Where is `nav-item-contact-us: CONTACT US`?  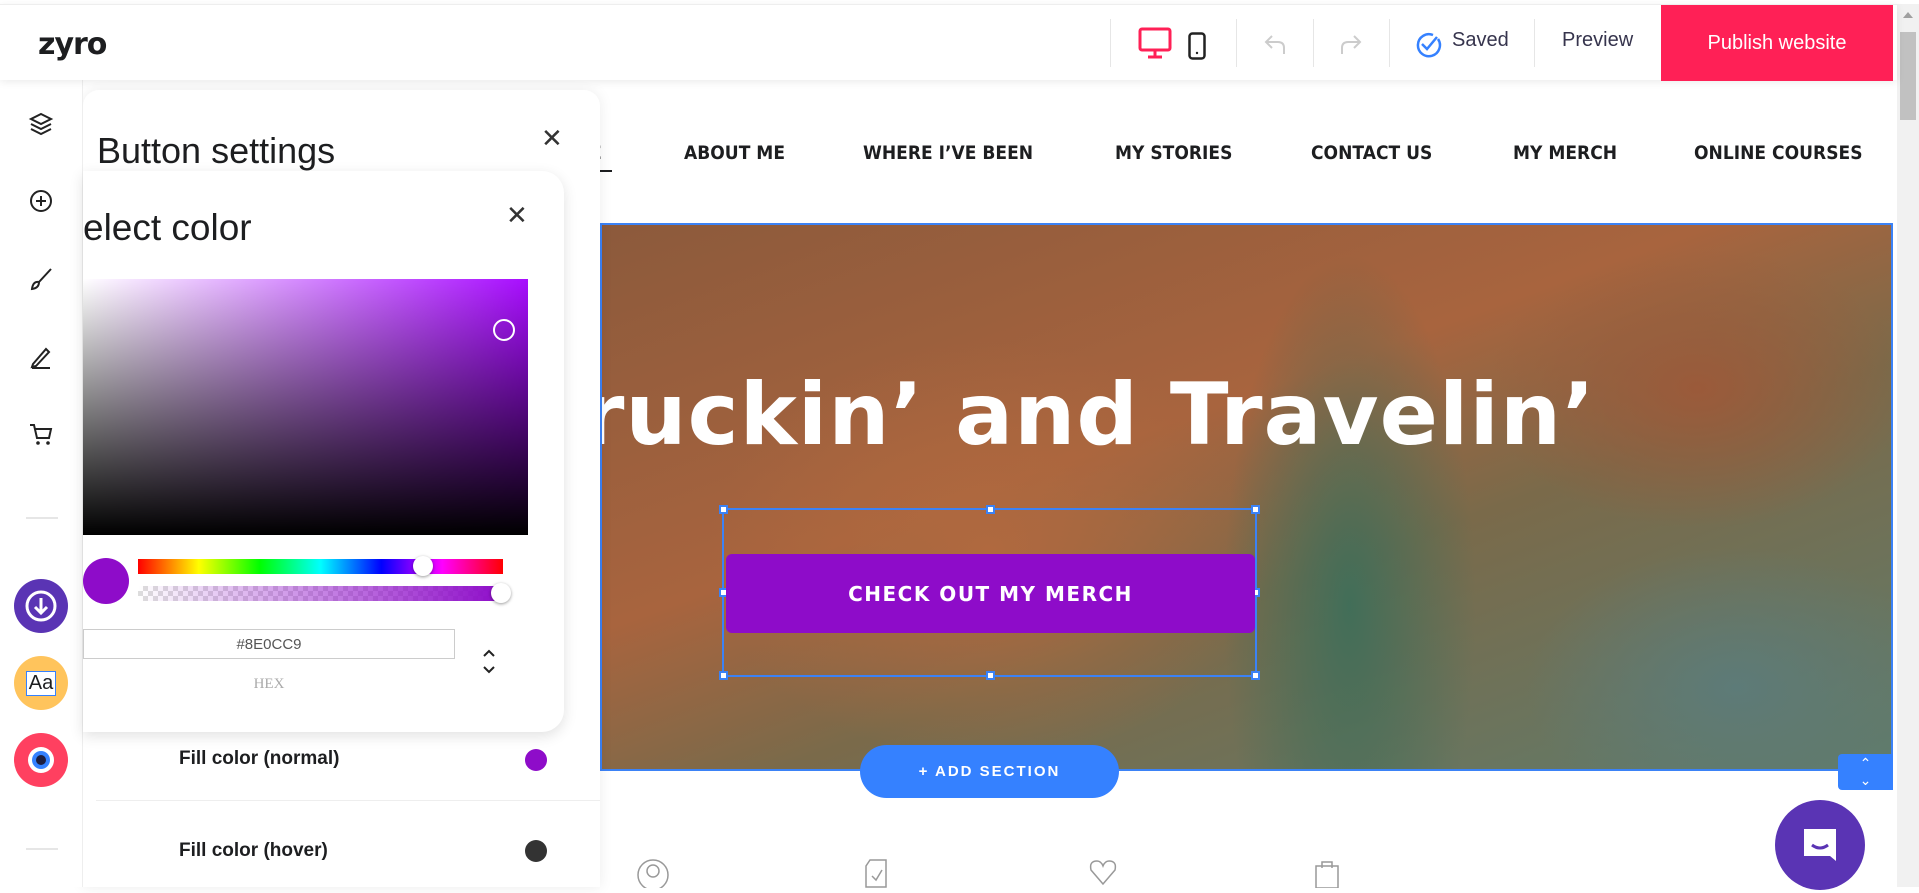
nav-item-contact-us: CONTACT US is located at coordinates (1371, 153).